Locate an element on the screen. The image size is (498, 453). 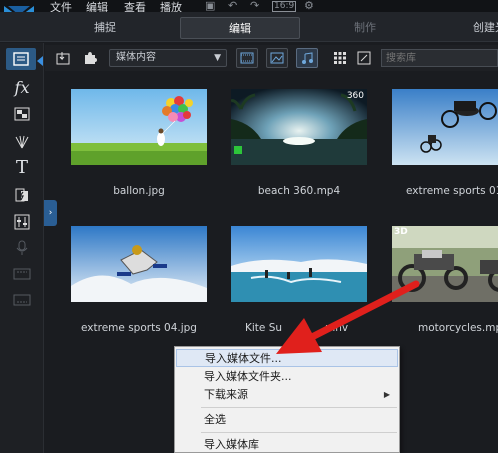
menu-bar: 文件 编辑 查看 播放 ▣ ↶ ↷ 16:9 ⚙ is located at coordinates (249, 7).